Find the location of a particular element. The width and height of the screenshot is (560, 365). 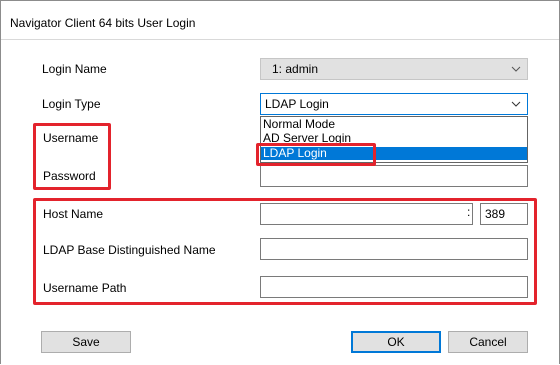

title-bar: Navigator Client 64 bits User Login is located at coordinates (280, 20).